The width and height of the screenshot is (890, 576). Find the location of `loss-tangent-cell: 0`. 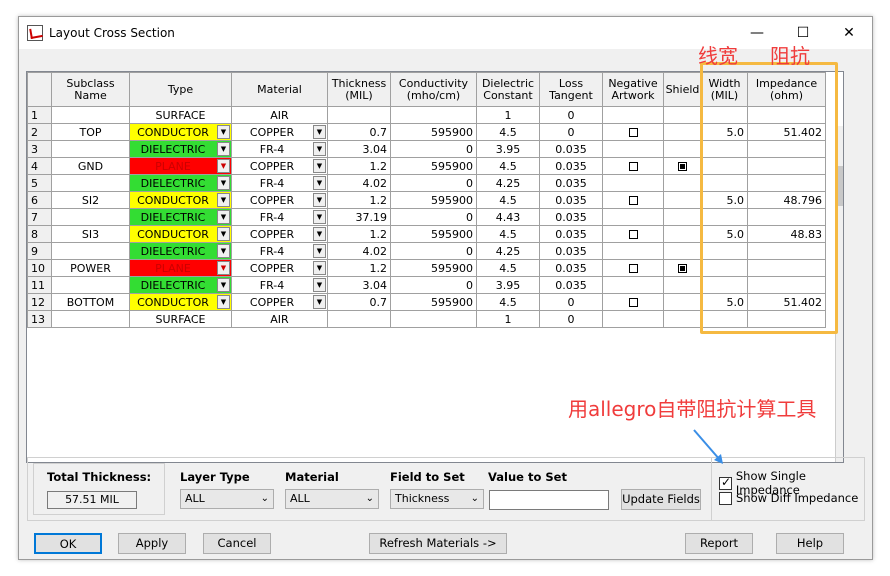

loss-tangent-cell: 0 is located at coordinates (571, 115).